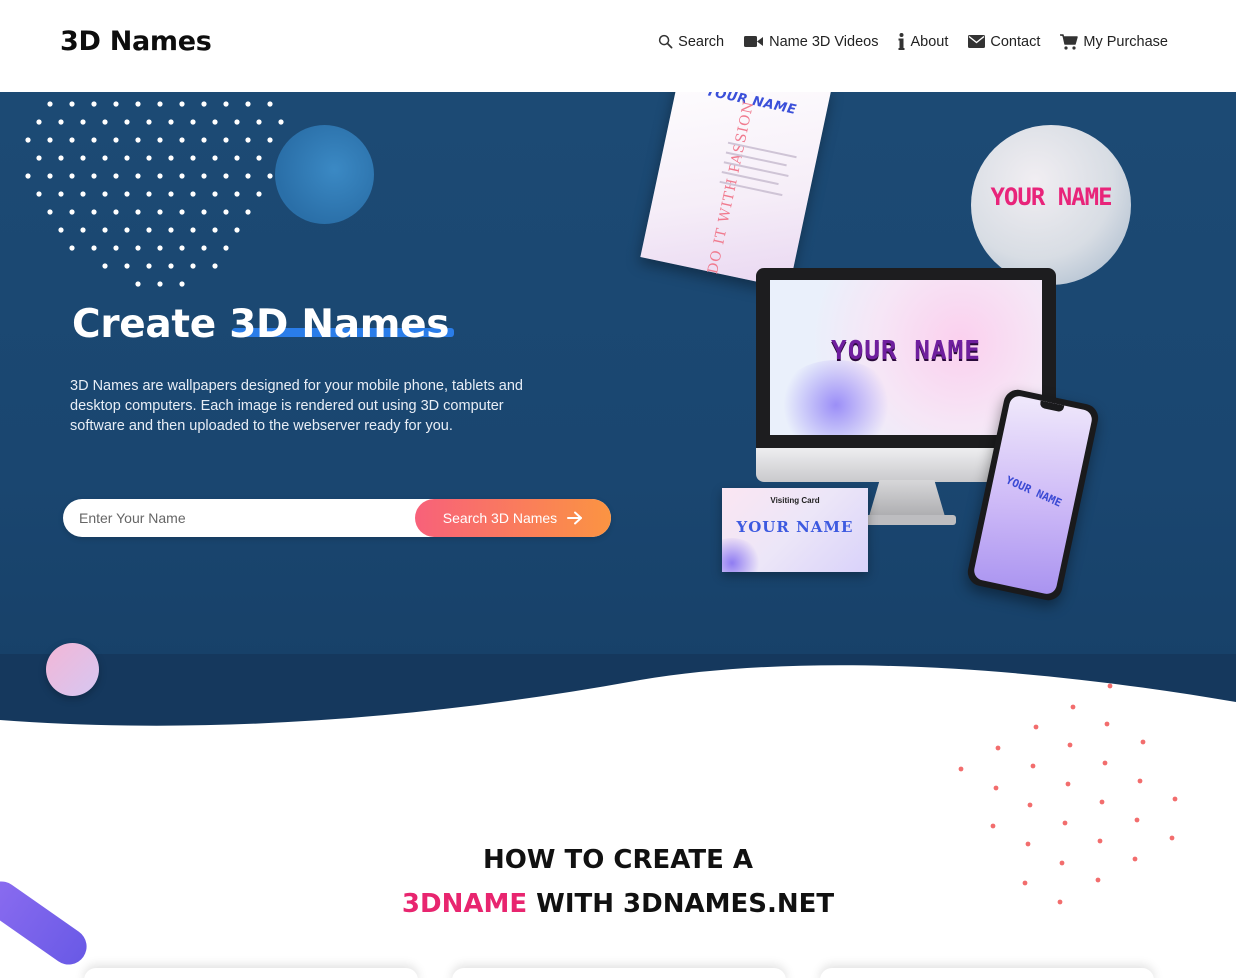 The image size is (1236, 978). Describe the element at coordinates (1069, 41) in the screenshot. I see `cart-icon` at that location.